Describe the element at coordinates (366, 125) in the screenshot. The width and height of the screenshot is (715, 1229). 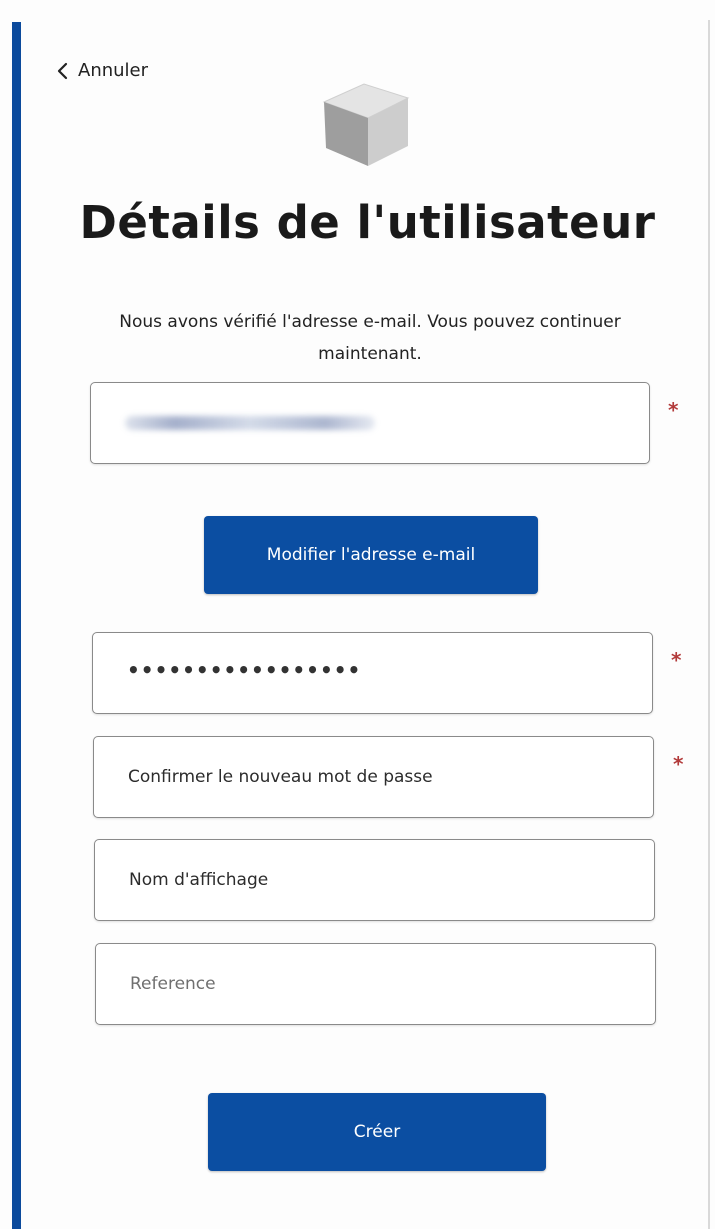
I see `cube-icon` at that location.